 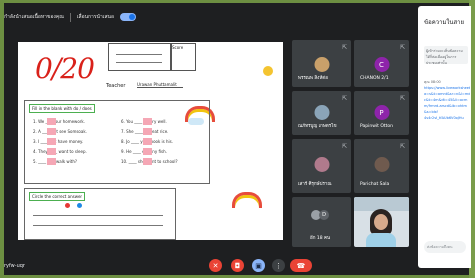 What do you see at coordinates (375, 184) in the screenshot?
I see `participant-name: Parichat Sala` at bounding box center [375, 184].